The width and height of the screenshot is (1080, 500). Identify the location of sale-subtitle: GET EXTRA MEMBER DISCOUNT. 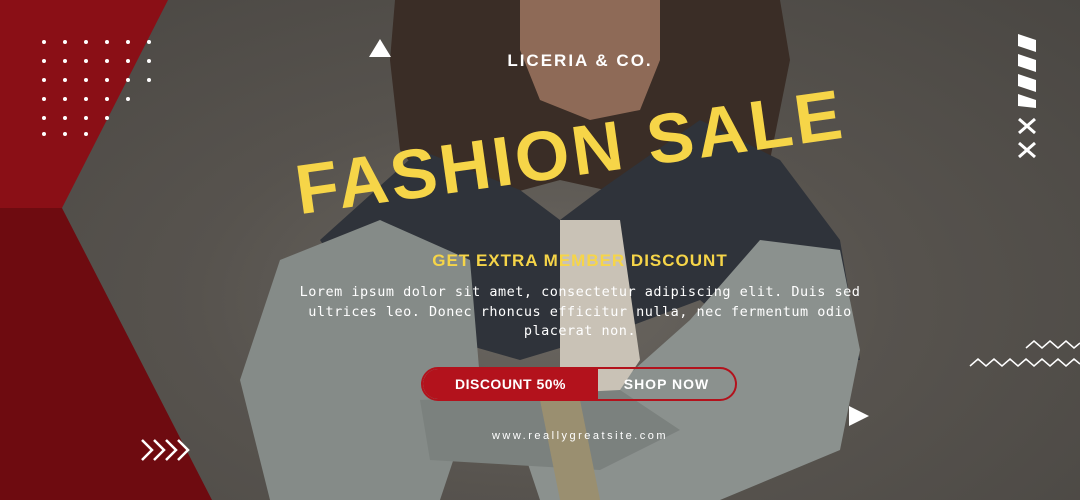
(580, 260).